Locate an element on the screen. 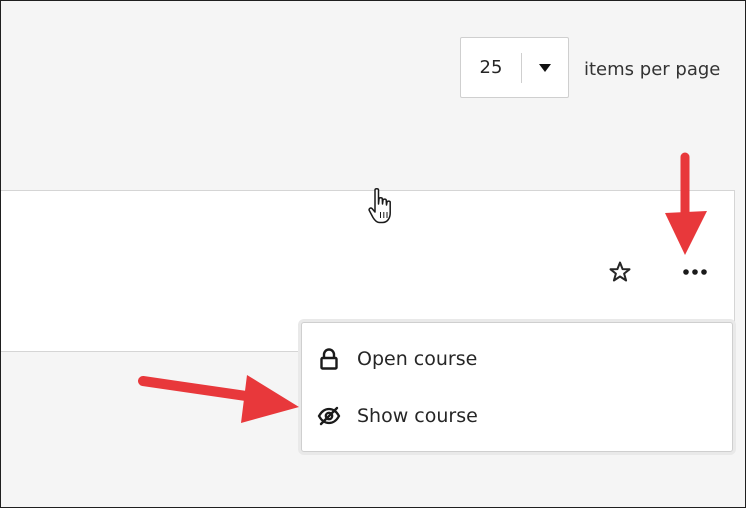  caret-down-icon is located at coordinates (545, 67).